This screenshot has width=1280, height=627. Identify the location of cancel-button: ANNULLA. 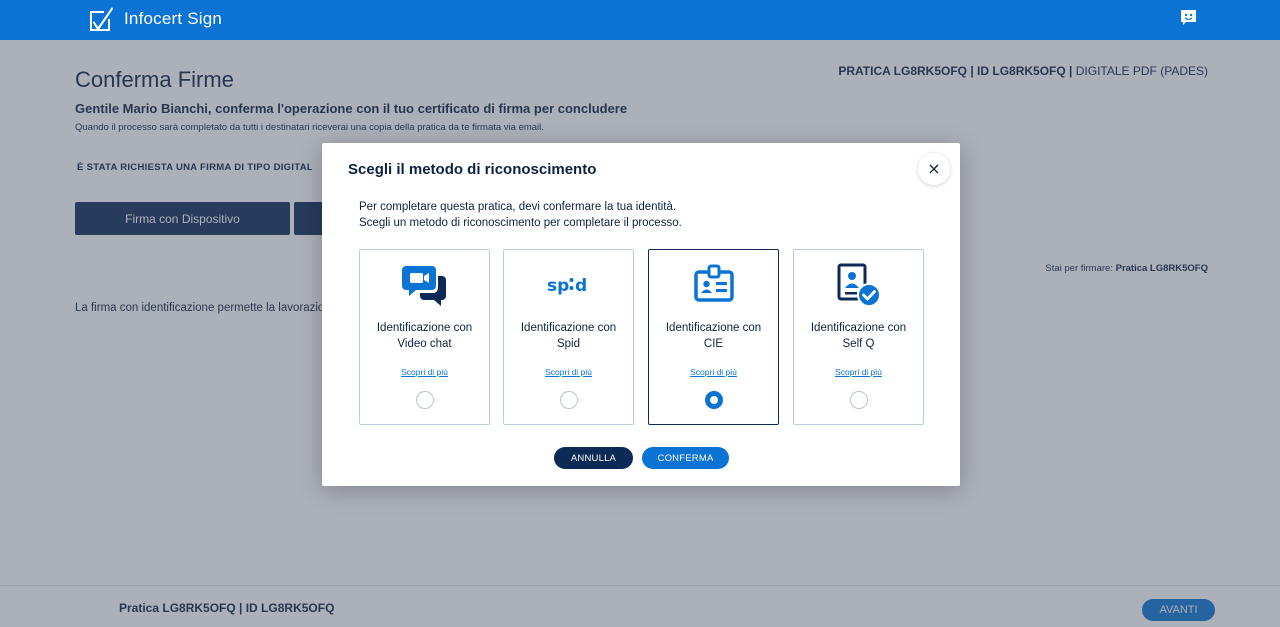
(593, 458).